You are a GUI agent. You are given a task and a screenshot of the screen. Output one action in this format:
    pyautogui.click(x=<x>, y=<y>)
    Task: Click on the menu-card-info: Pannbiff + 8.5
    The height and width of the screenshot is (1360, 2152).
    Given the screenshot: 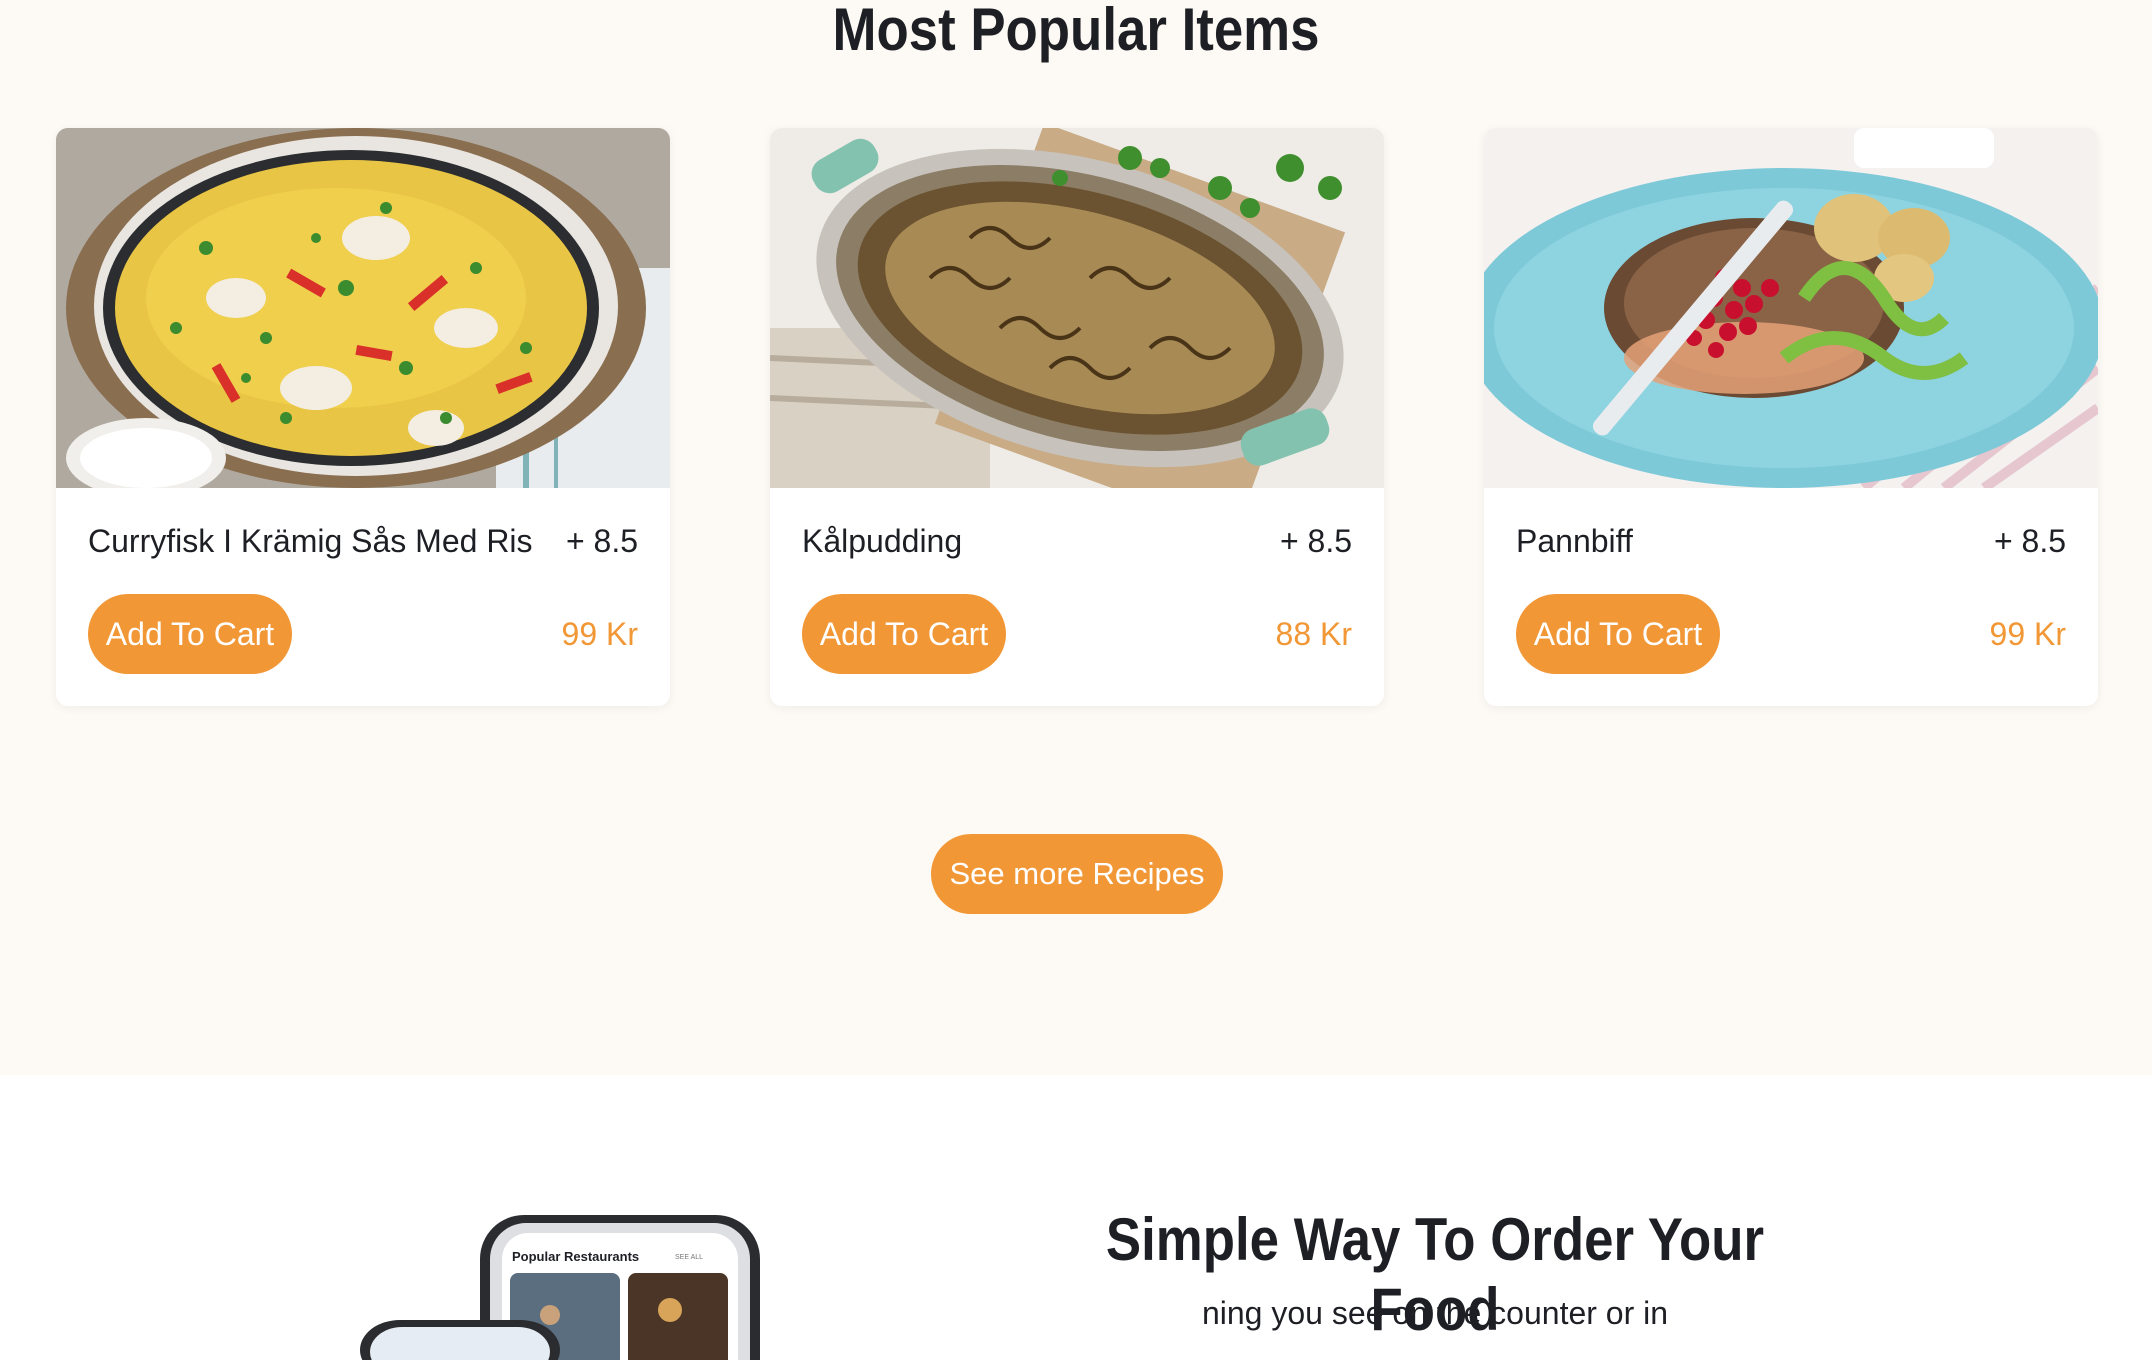 What is the action you would take?
    pyautogui.click(x=1791, y=541)
    